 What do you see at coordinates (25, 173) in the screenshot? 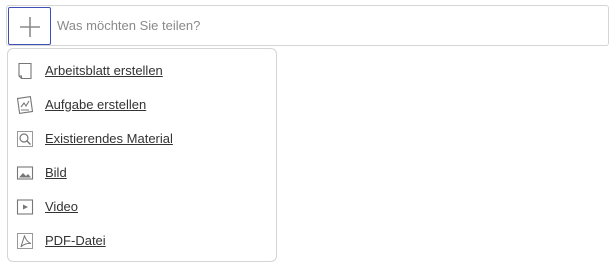
I see `image-icon` at bounding box center [25, 173].